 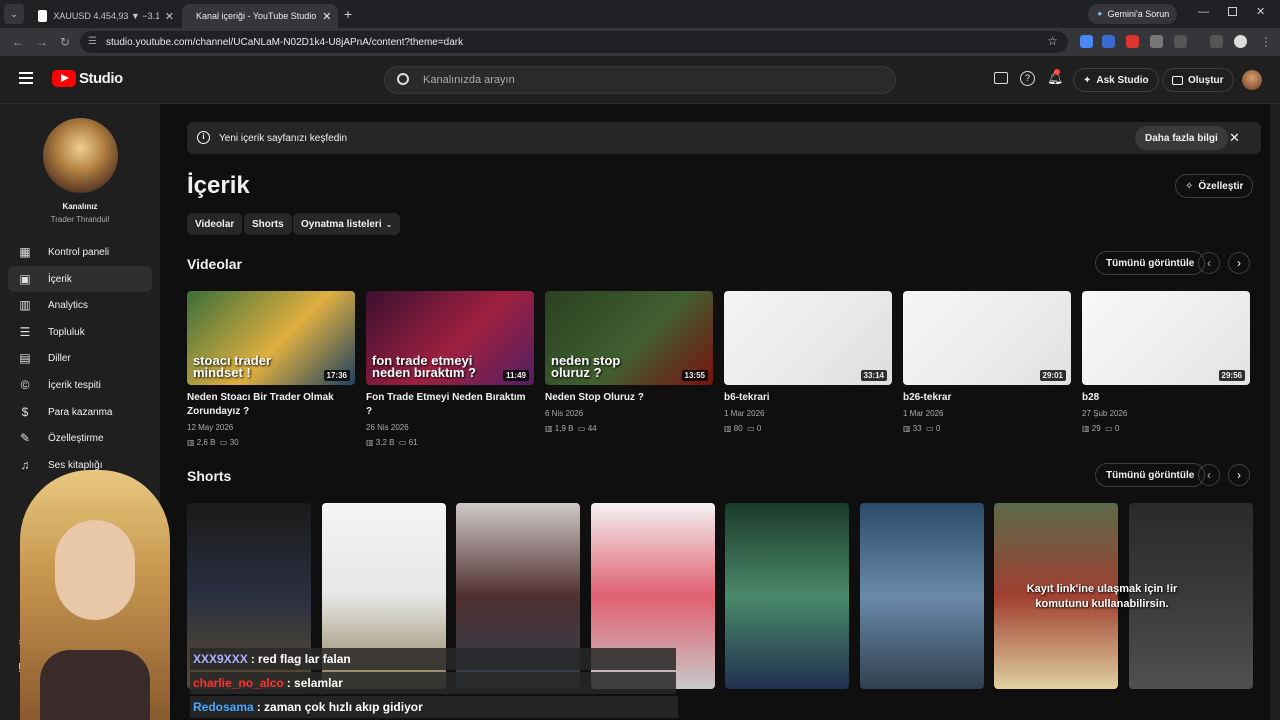 What do you see at coordinates (87, 78) in the screenshot?
I see `studio-logo: Studio` at bounding box center [87, 78].